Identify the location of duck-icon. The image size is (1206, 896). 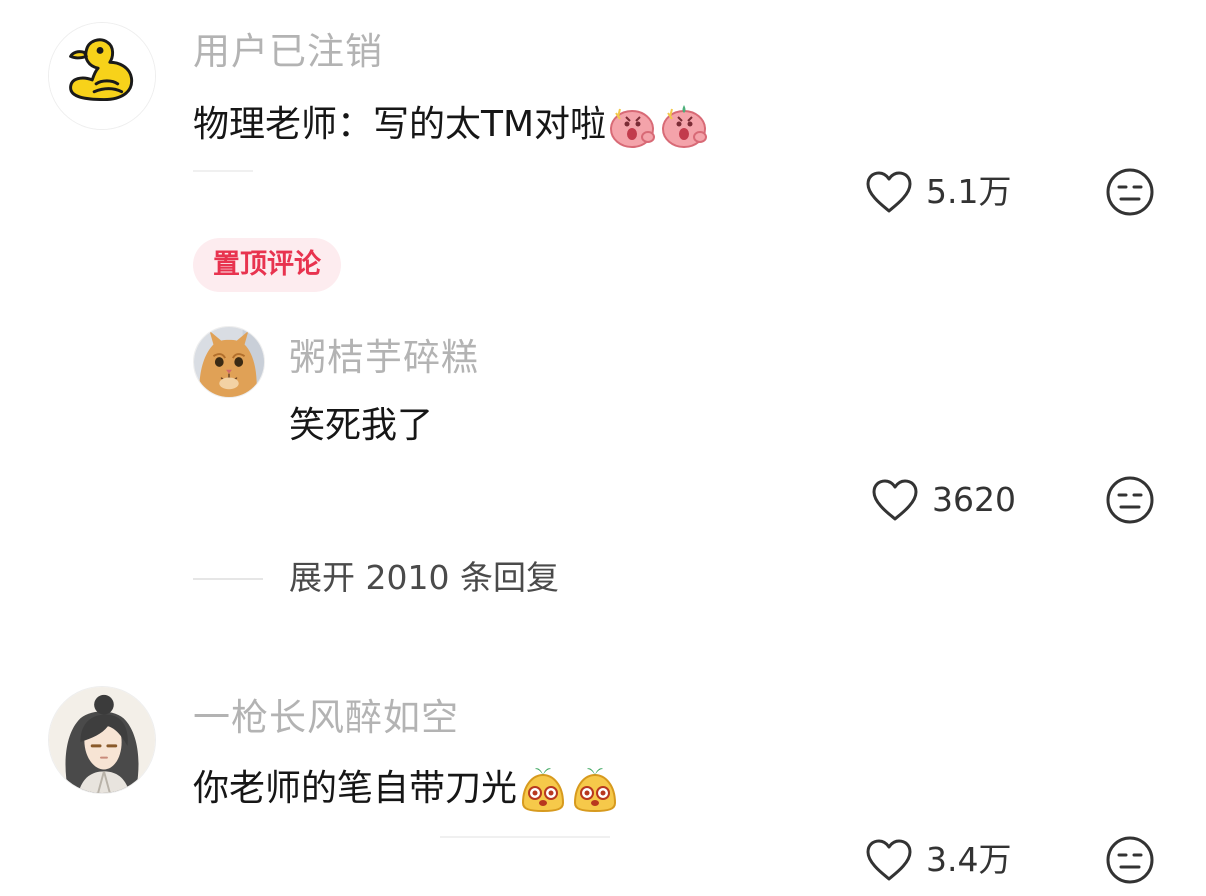
(102, 76).